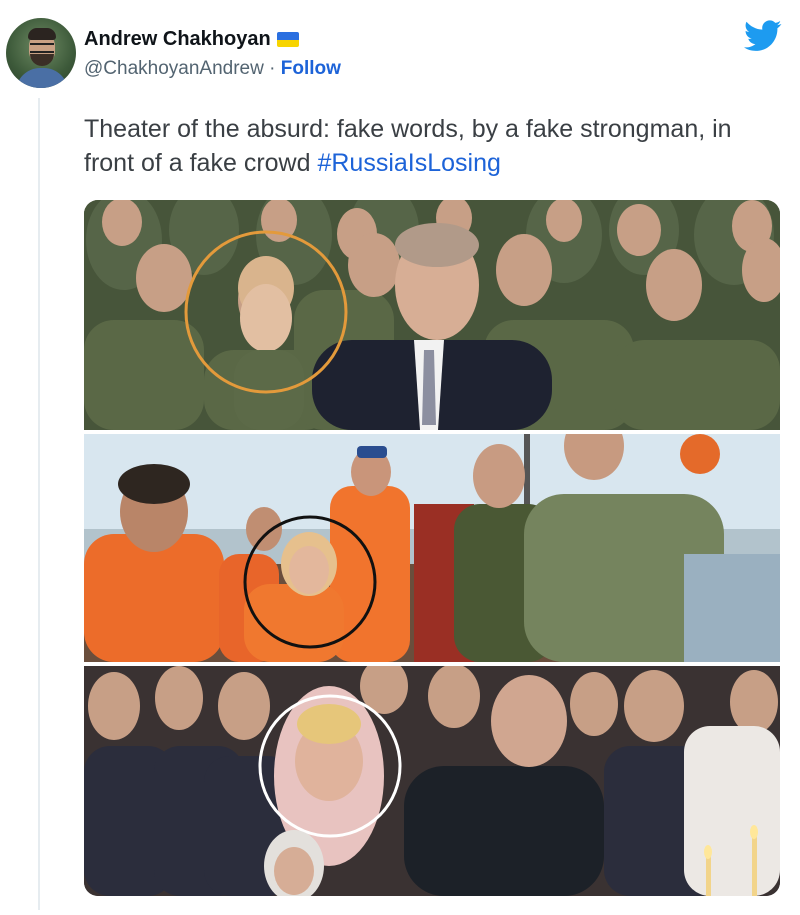  I want to click on author-name-row: Andrew Chakhoyan, so click(191, 39).